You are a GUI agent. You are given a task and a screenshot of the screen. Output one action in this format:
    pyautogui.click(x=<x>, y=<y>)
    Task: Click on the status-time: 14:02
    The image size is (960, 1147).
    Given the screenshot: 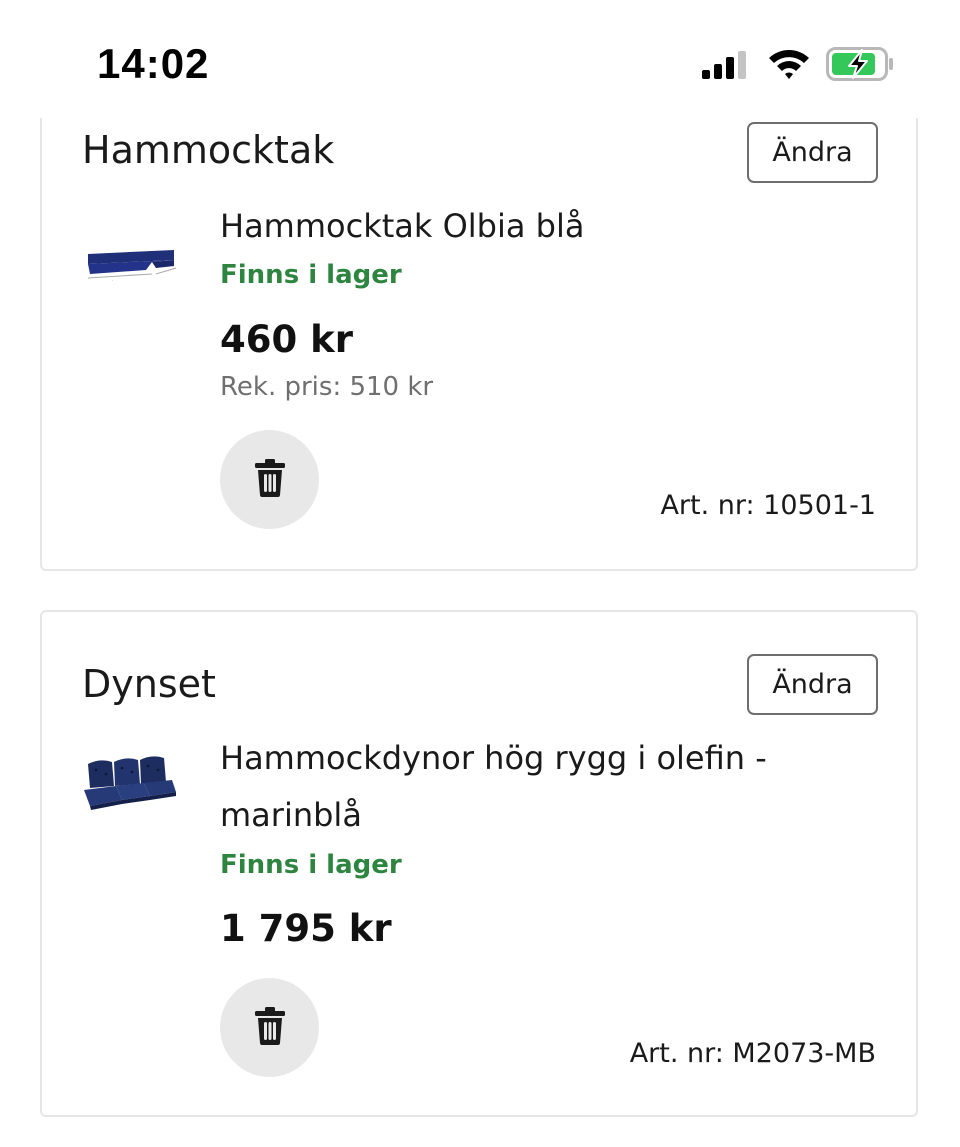 What is the action you would take?
    pyautogui.click(x=153, y=63)
    